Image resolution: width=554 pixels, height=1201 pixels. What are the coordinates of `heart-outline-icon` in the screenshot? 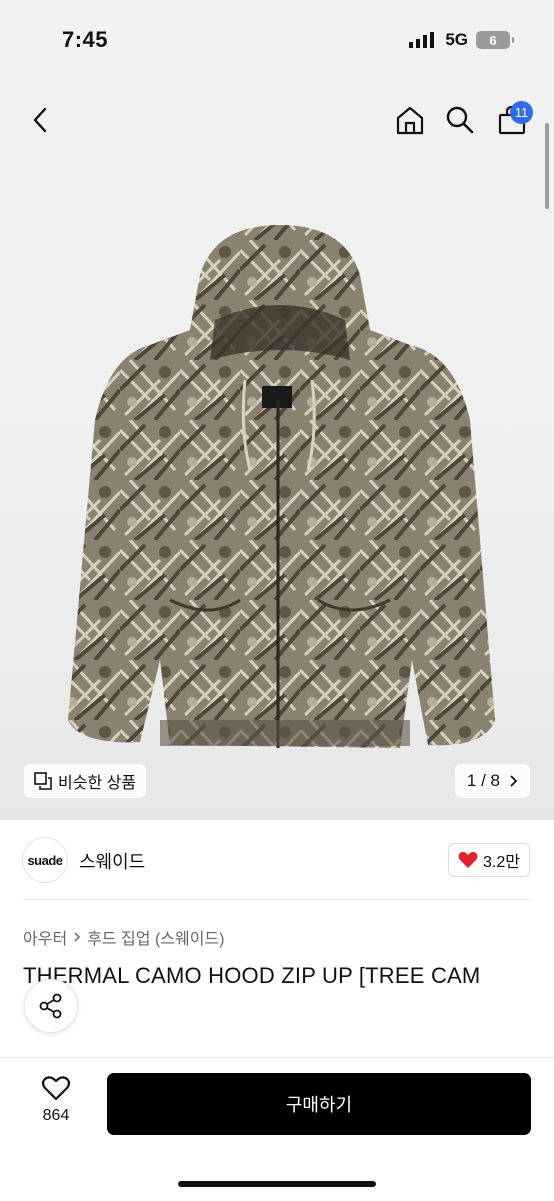 It's located at (56, 1088).